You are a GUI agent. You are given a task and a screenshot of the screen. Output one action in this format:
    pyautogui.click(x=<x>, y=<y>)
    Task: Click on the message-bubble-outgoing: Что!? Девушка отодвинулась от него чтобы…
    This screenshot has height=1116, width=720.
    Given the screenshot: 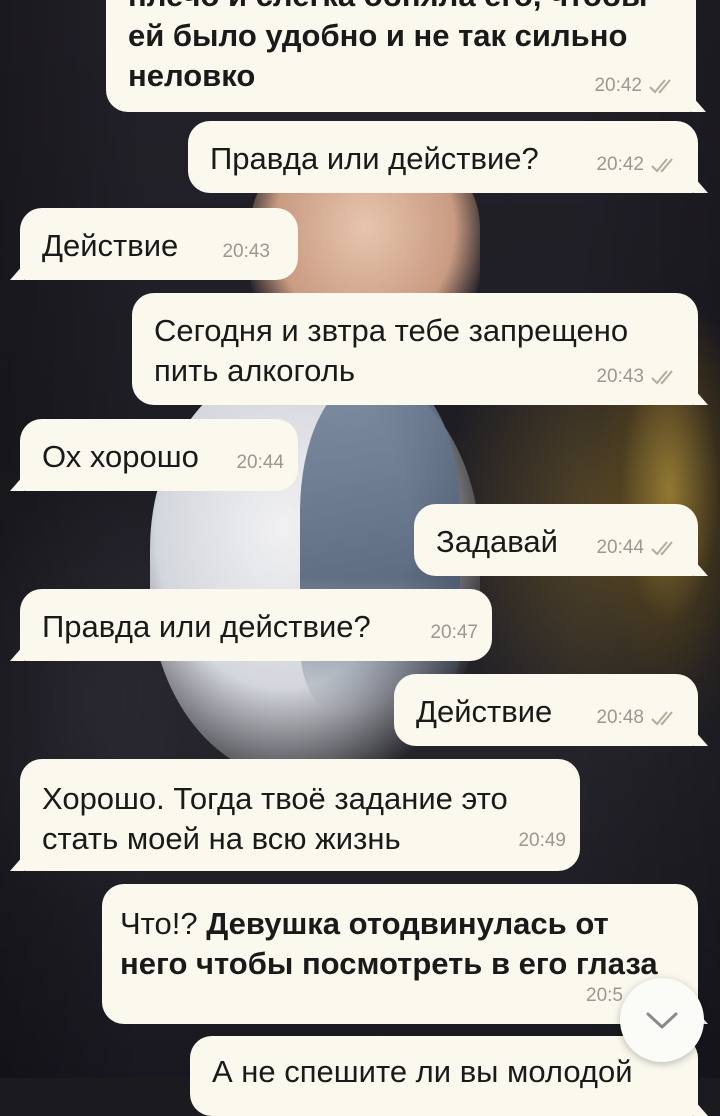 What is the action you would take?
    pyautogui.click(x=405, y=954)
    